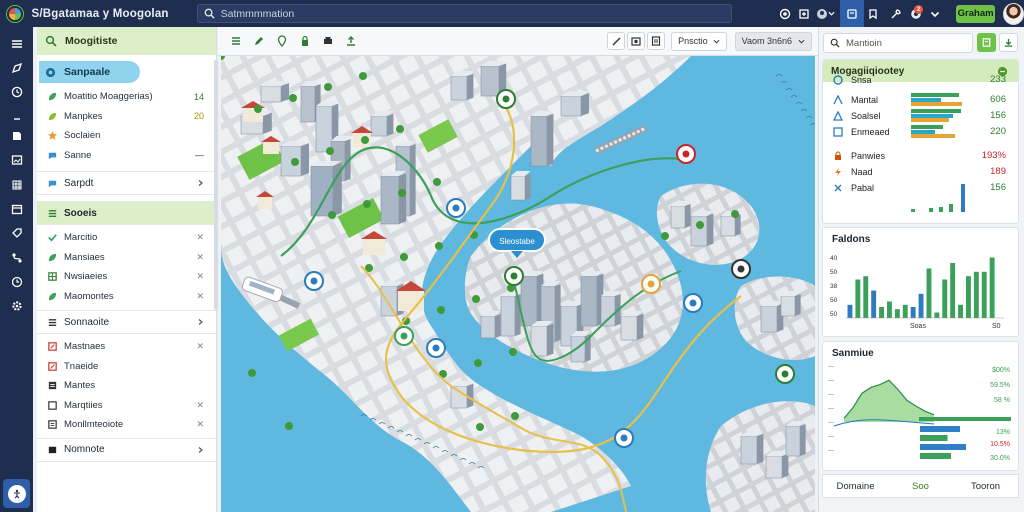 The width and height of the screenshot is (1024, 512). What do you see at coordinates (921, 131) in the screenshot?
I see `metric-row: Enmeaed 220` at bounding box center [921, 131].